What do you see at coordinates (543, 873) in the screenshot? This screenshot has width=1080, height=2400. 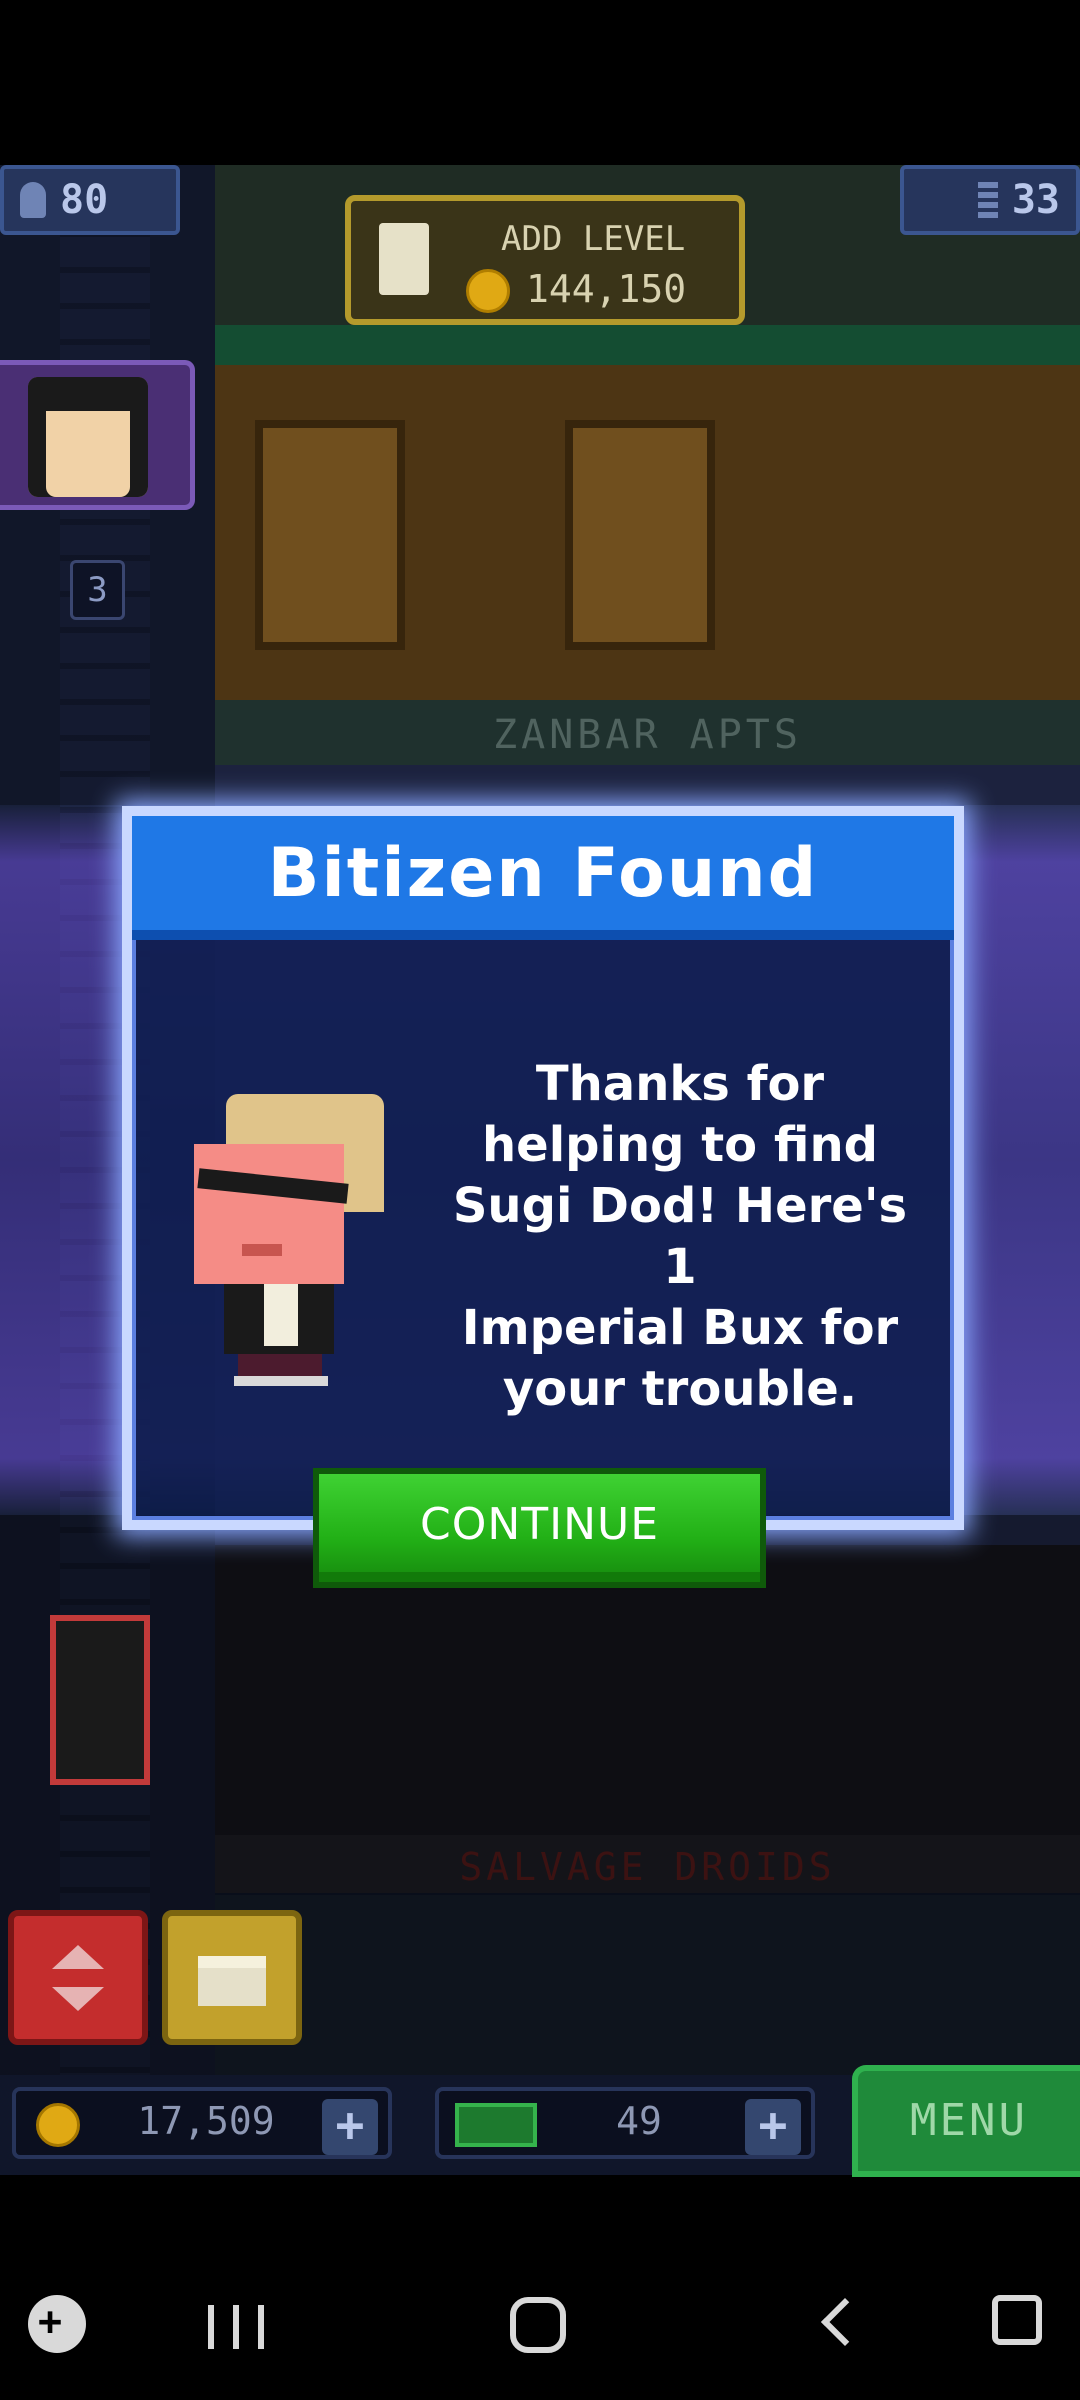 I see `dialog-title: Bitizen Found` at bounding box center [543, 873].